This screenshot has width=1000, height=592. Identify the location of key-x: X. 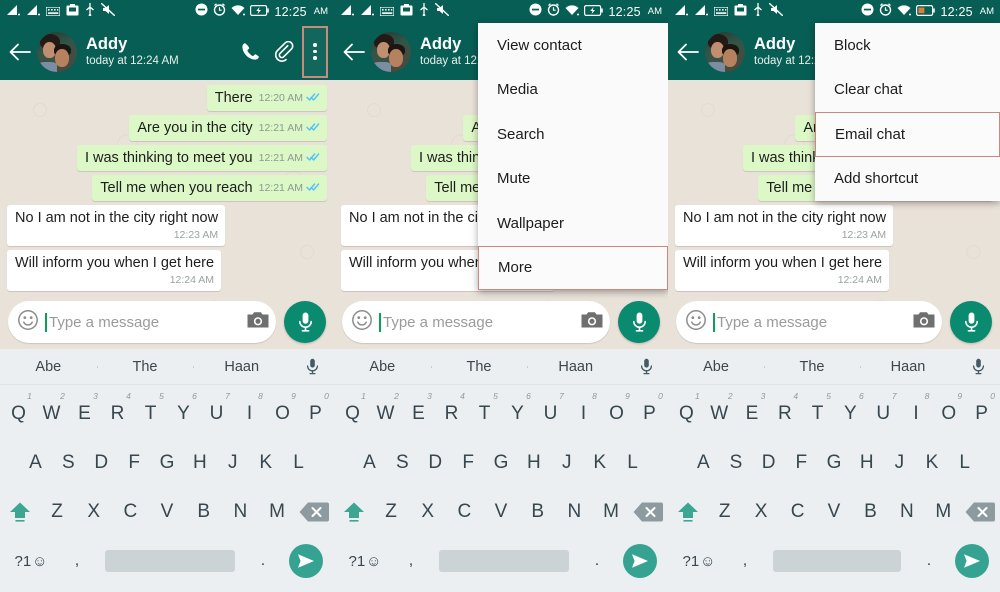
(427, 512).